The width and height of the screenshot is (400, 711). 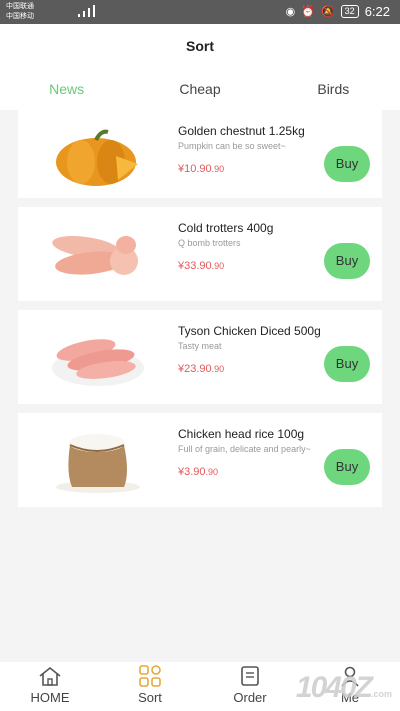 I want to click on status-bar: 中国联通 中国移动 ◉ ⏰ 🔕 32 6:22, so click(x=200, y=12).